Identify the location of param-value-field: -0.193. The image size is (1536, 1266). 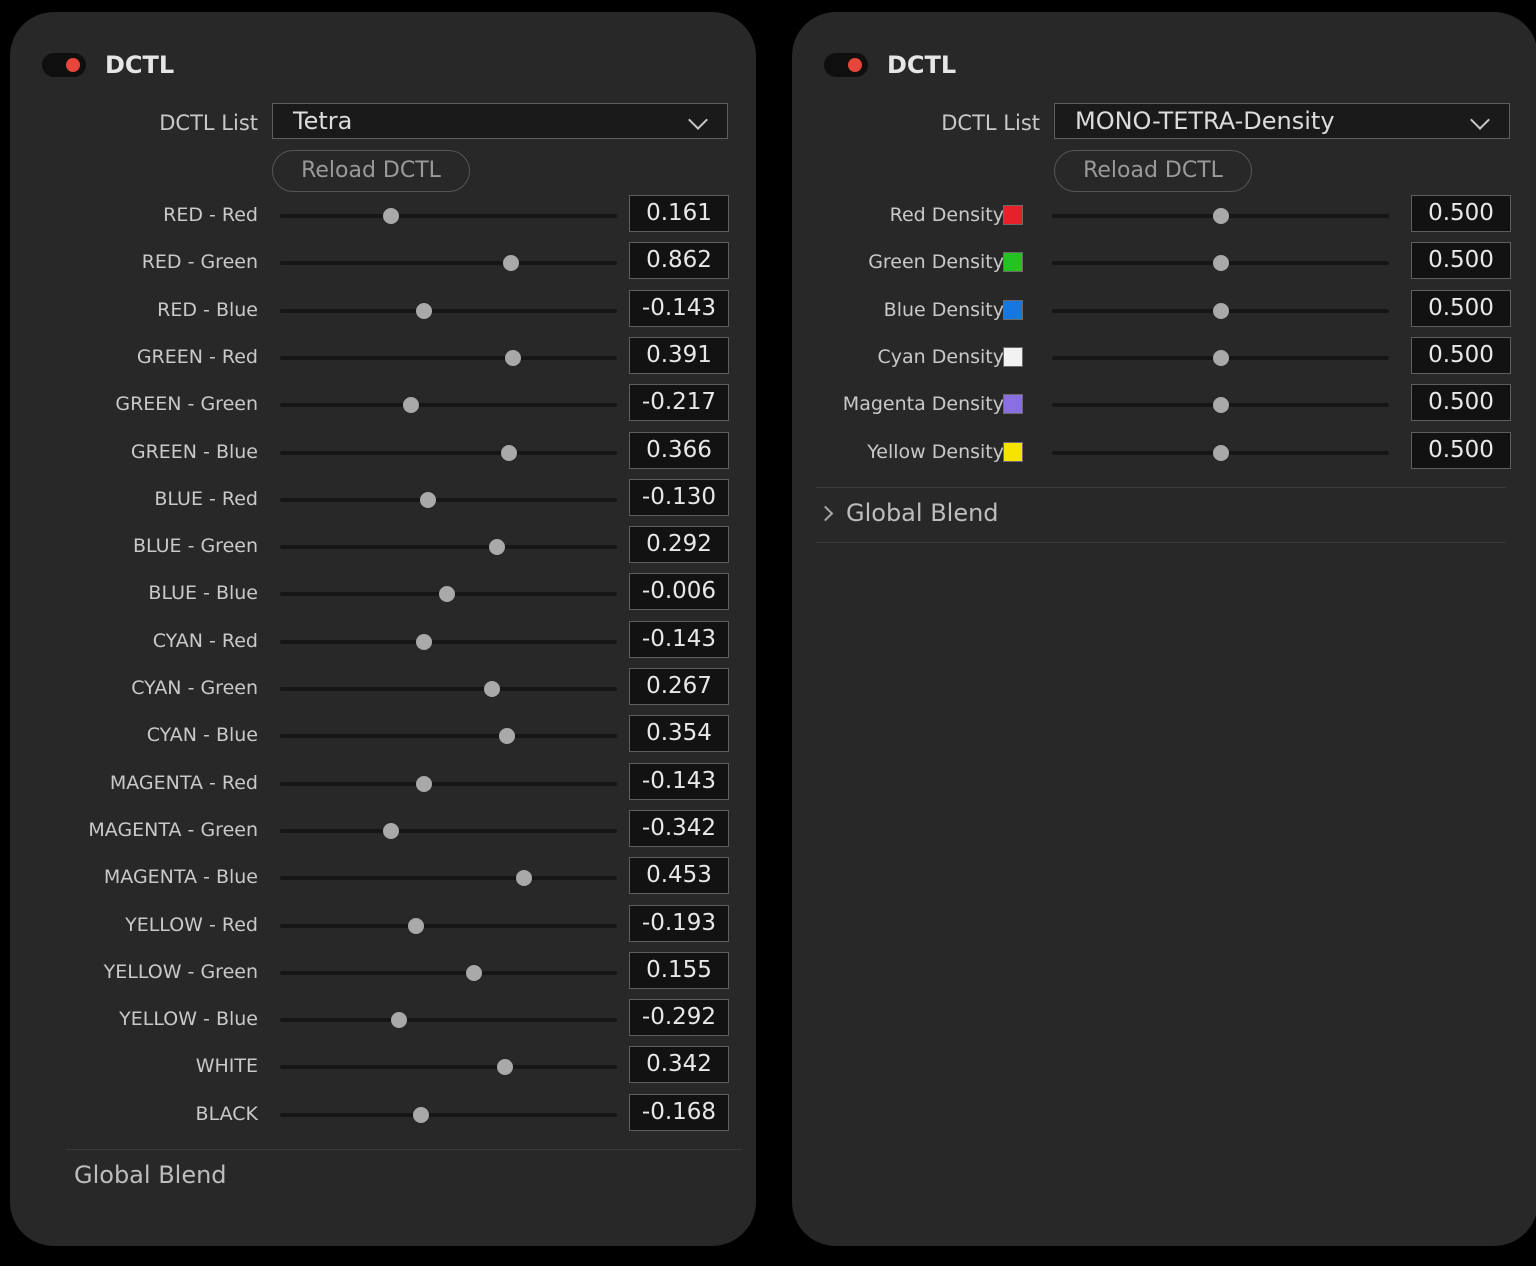
(679, 923).